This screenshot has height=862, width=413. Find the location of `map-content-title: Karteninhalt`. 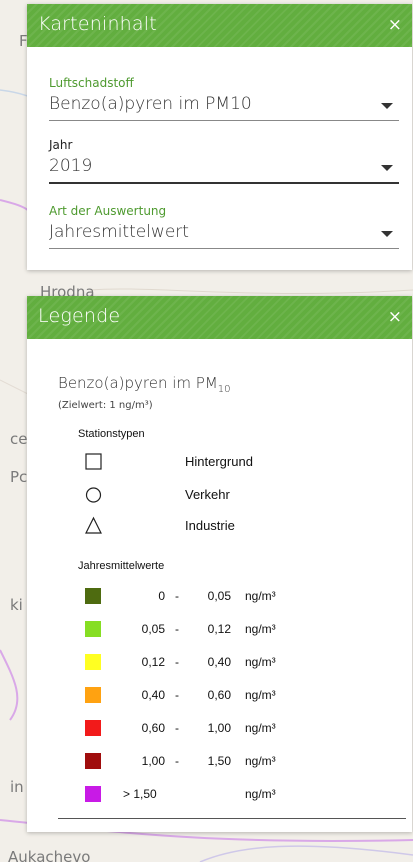

map-content-title: Karteninhalt is located at coordinates (97, 24).